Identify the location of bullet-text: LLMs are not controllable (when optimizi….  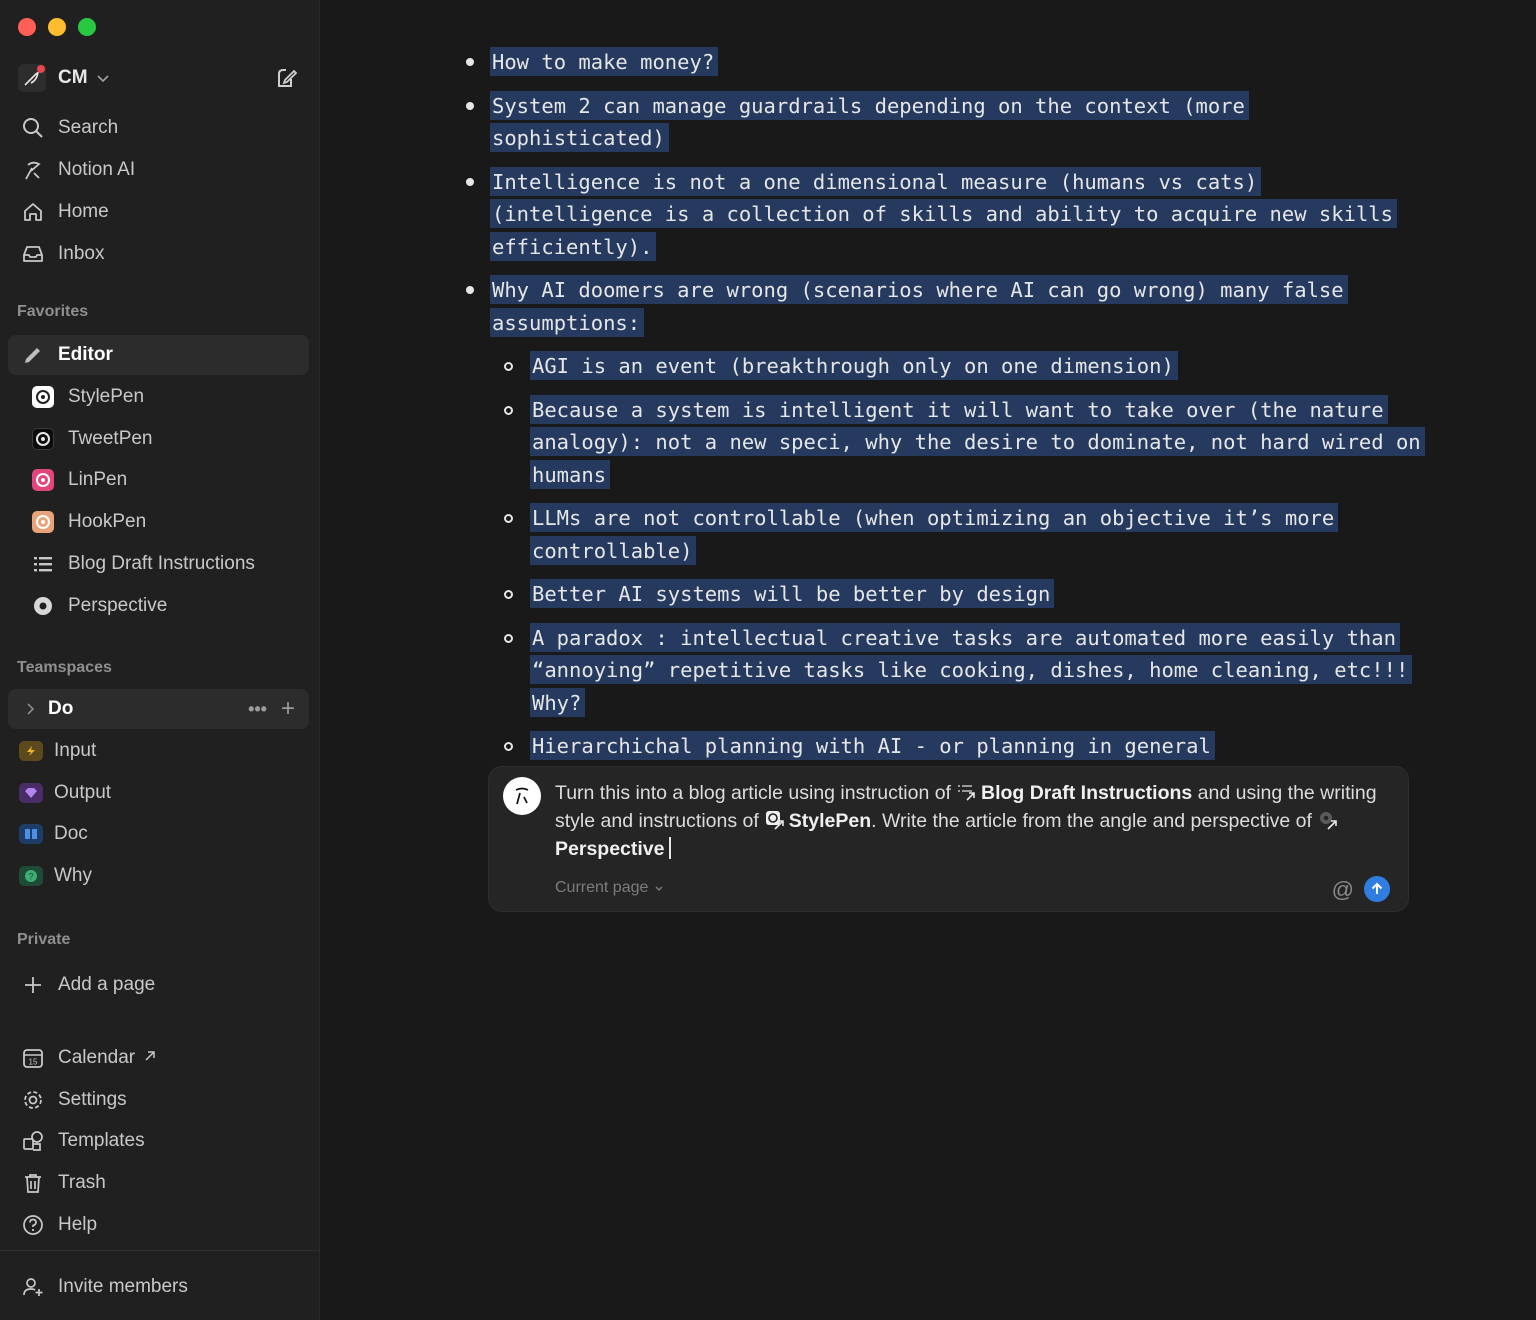
(934, 534).